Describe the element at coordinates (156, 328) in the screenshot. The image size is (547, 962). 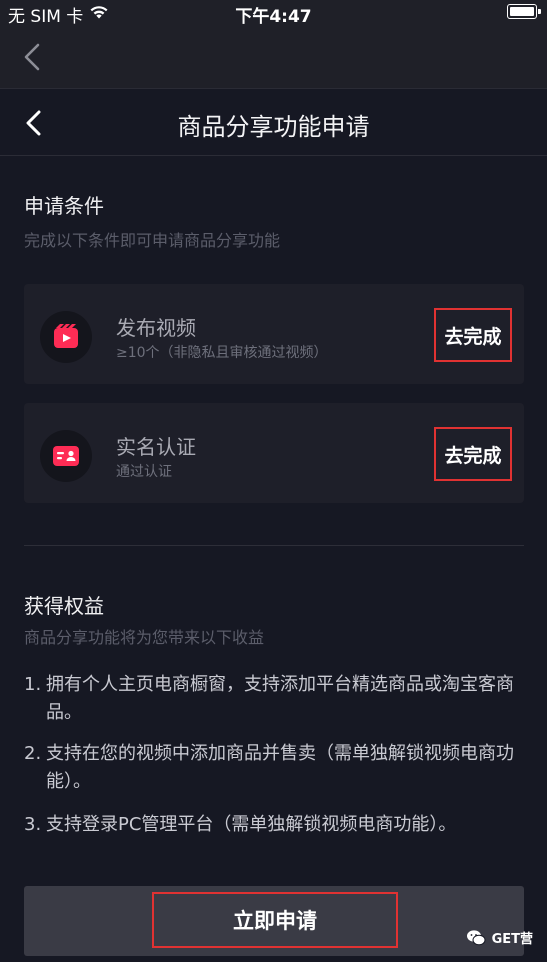
I see `condition-title: 发布视频` at that location.